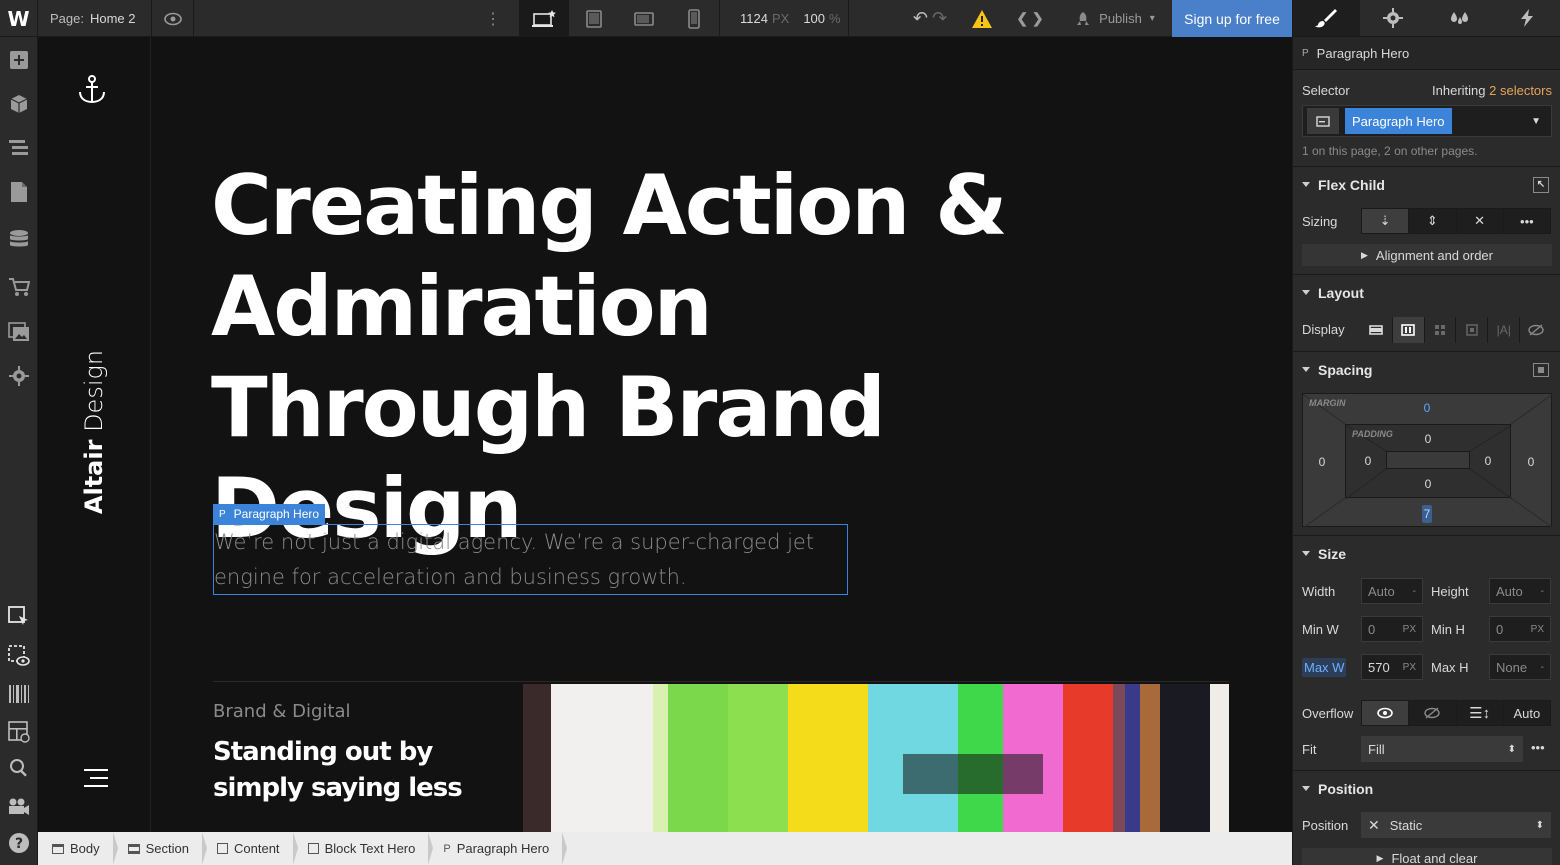 The width and height of the screenshot is (1560, 865). What do you see at coordinates (19, 240) in the screenshot?
I see `cms-database-icon` at bounding box center [19, 240].